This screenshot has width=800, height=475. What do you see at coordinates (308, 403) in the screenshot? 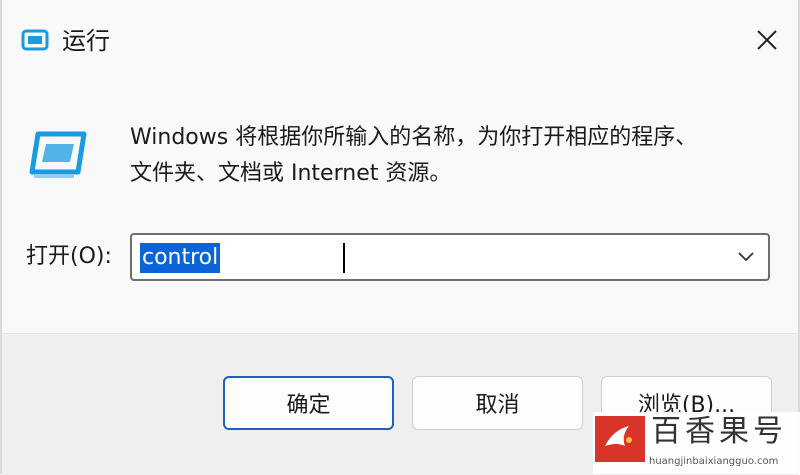
I see `ok-button: 确定` at bounding box center [308, 403].